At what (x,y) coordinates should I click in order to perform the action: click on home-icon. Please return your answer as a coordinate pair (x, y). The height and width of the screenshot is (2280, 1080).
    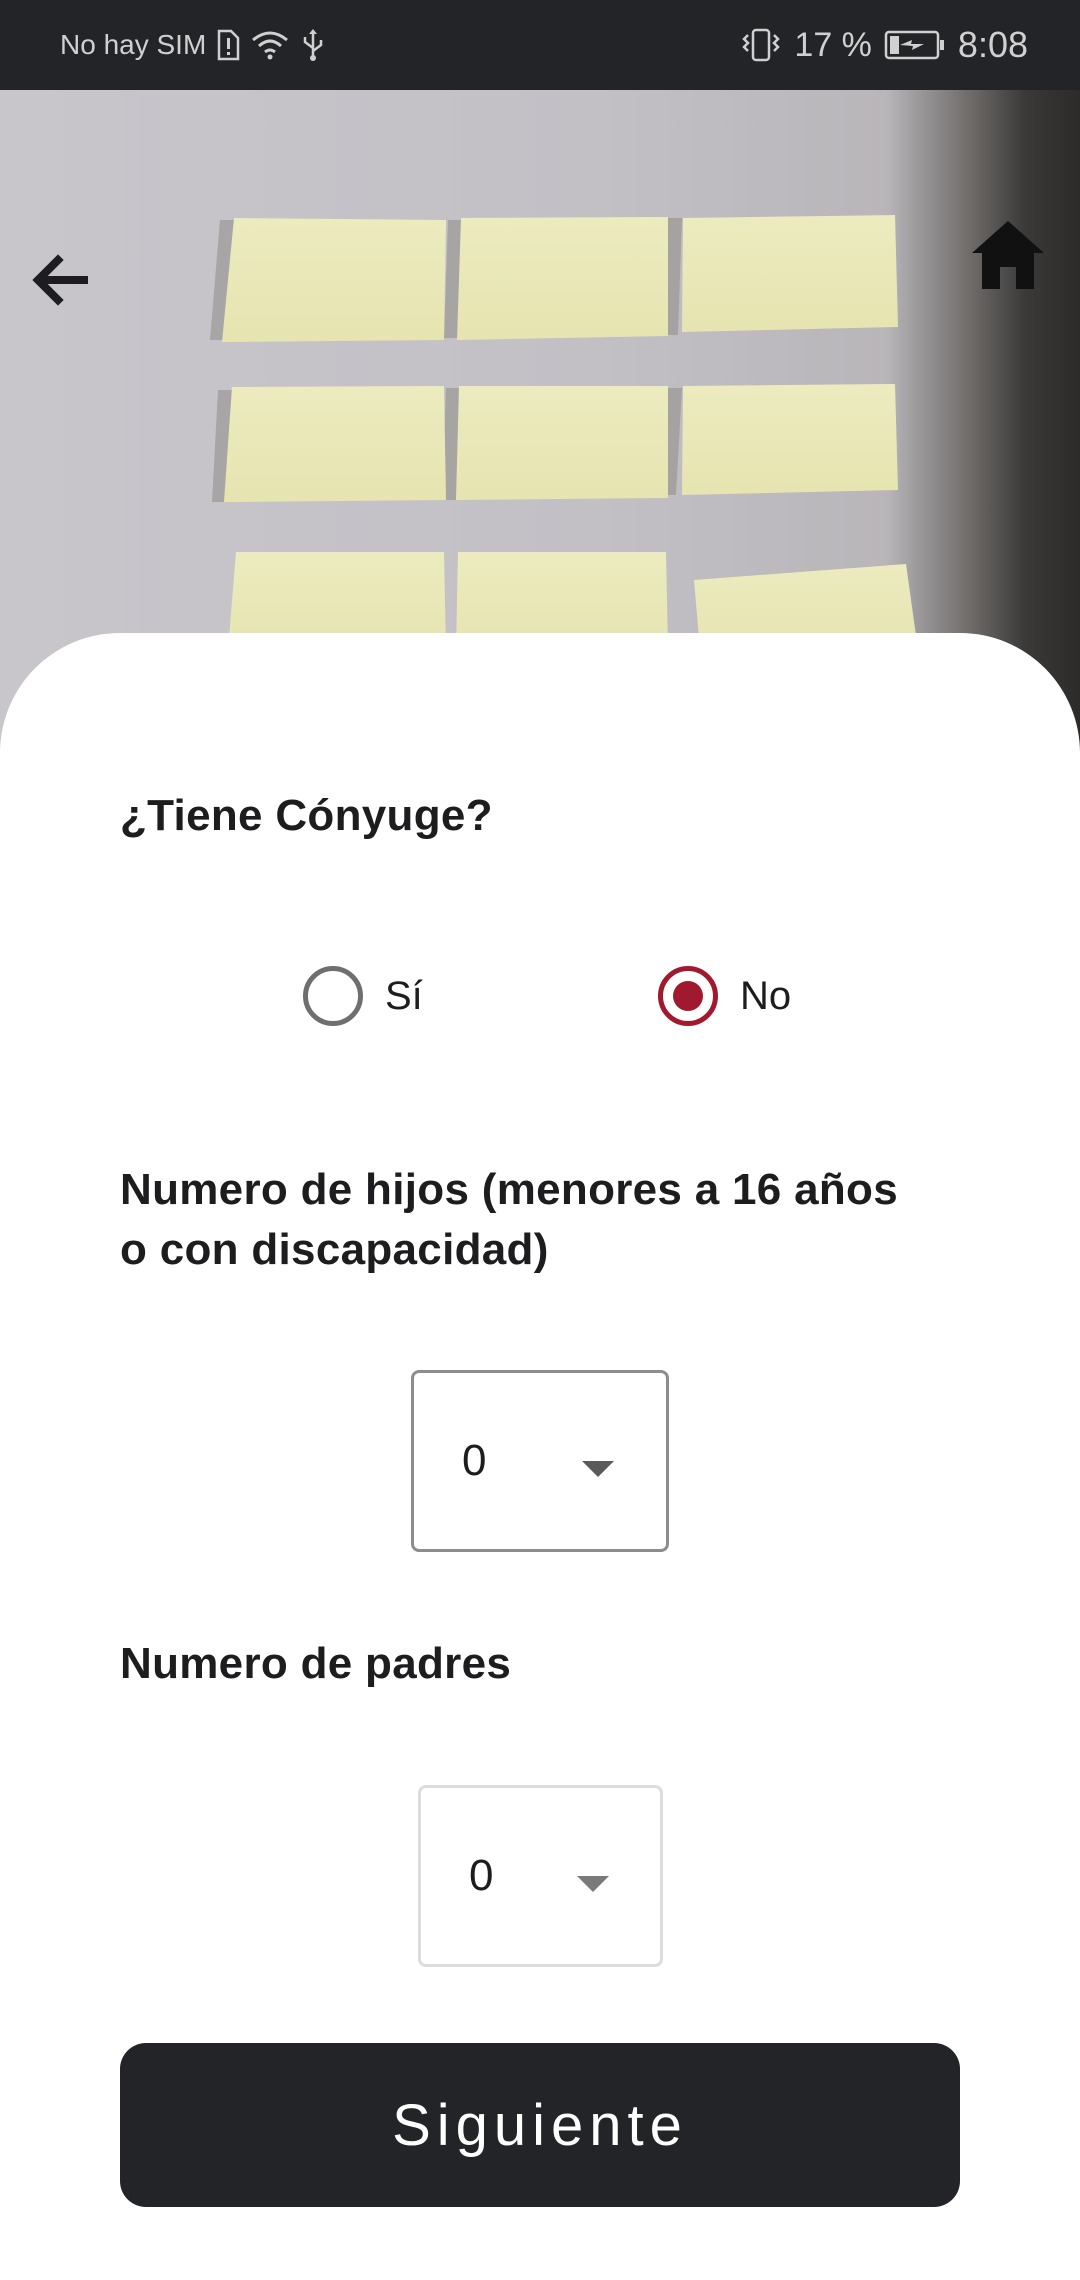
    Looking at the image, I should click on (1008, 255).